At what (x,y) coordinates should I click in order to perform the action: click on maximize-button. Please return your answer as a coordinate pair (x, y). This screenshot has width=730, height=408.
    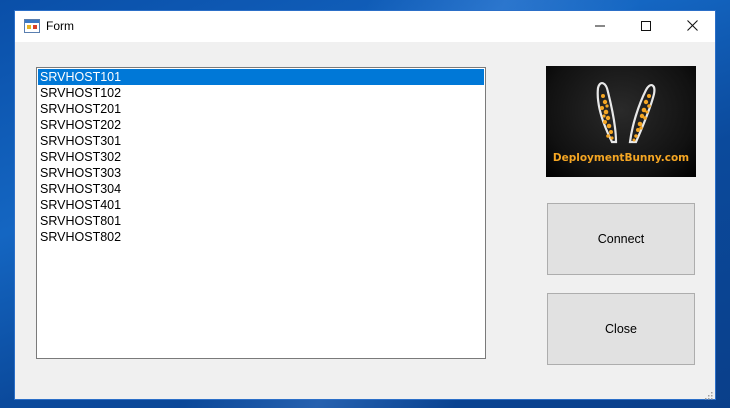
    Looking at the image, I should click on (646, 26).